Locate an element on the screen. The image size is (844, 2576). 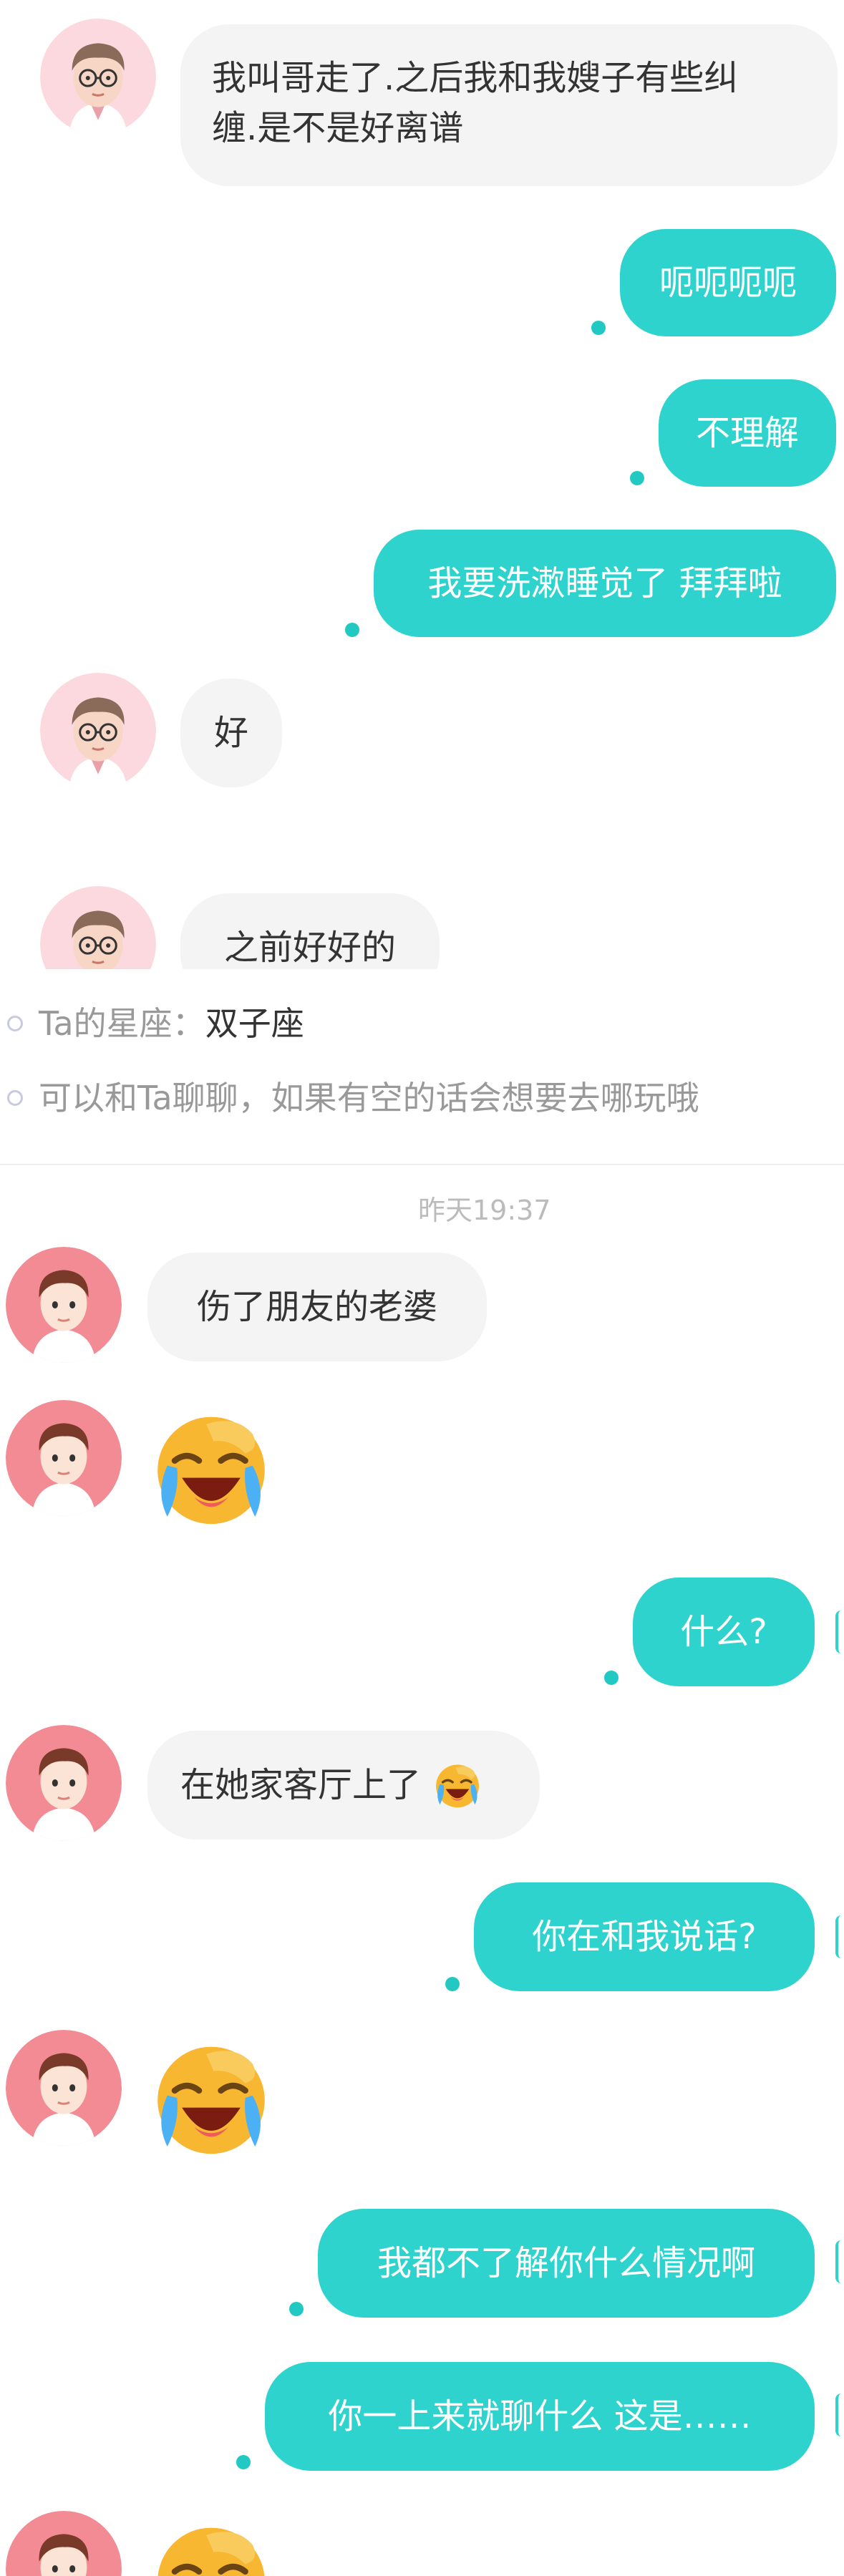
zodiac-label: Ta的星座： is located at coordinates (122, 1023).